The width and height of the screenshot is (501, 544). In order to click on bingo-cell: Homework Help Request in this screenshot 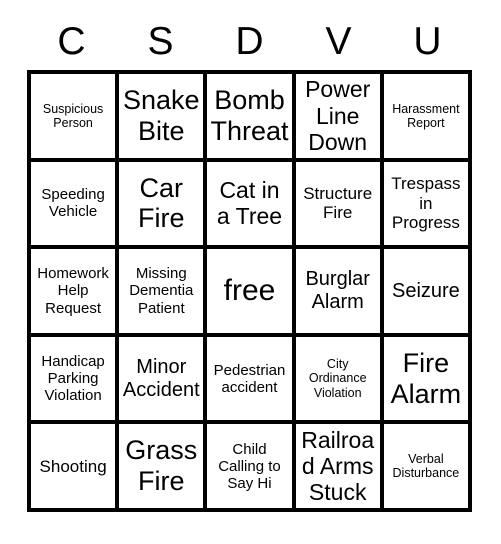, I will do `click(75, 293)`.